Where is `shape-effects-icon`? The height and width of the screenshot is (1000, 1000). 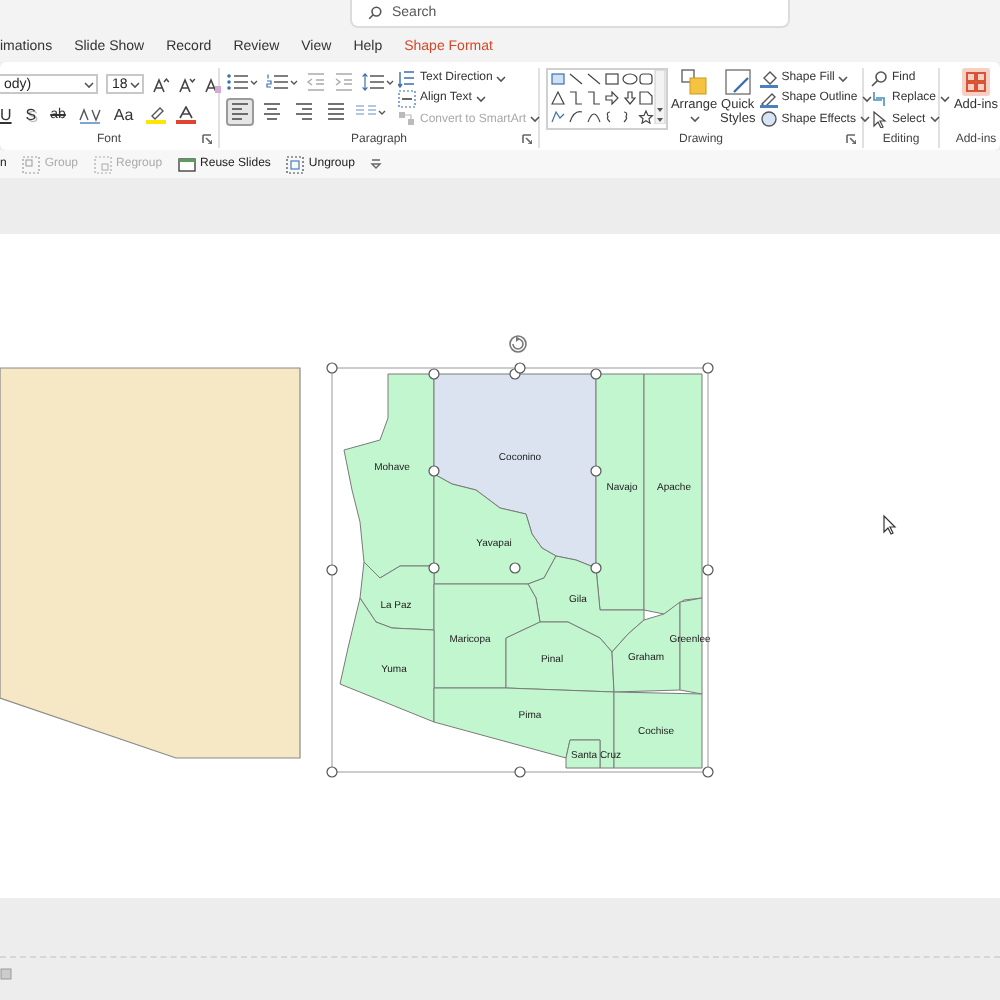 shape-effects-icon is located at coordinates (768, 119).